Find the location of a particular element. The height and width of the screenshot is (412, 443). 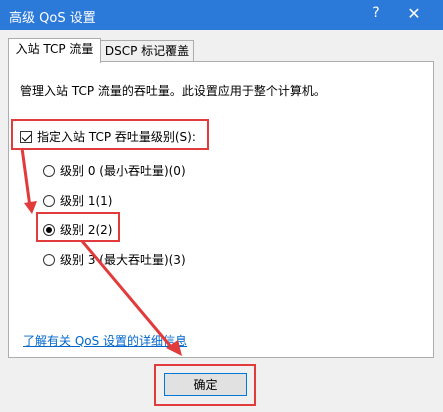

close-button: ✕ is located at coordinates (414, 13).